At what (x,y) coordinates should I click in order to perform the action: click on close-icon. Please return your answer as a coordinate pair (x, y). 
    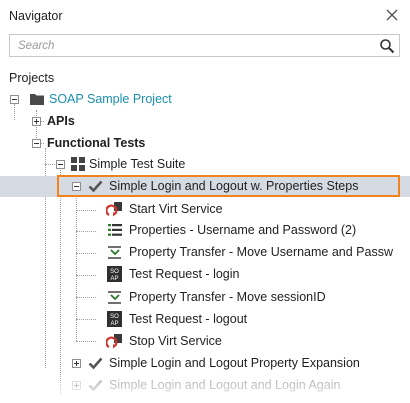
    Looking at the image, I should click on (392, 15).